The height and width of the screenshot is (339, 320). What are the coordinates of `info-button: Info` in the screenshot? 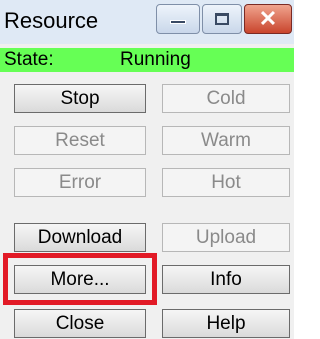 It's located at (226, 279).